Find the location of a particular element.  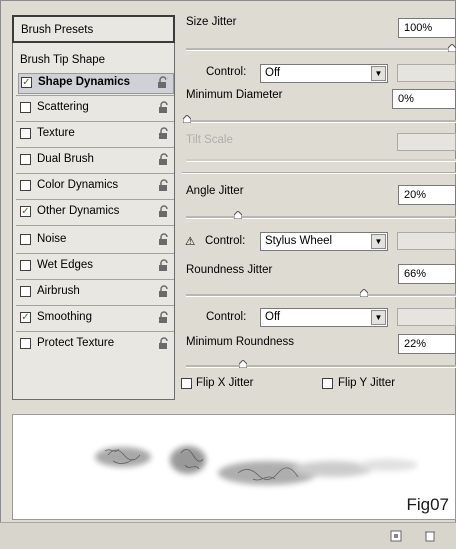

roundness-jitter-slider is located at coordinates (321, 295).